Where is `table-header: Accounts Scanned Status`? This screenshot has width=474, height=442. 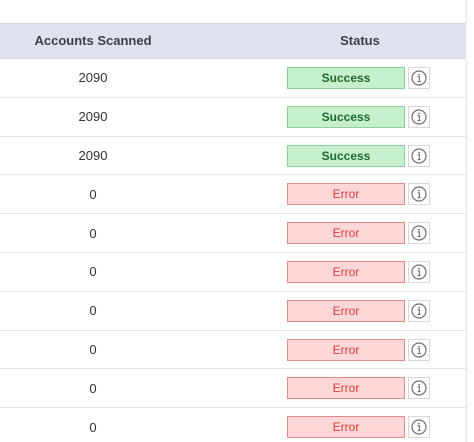 table-header: Accounts Scanned Status is located at coordinates (233, 41).